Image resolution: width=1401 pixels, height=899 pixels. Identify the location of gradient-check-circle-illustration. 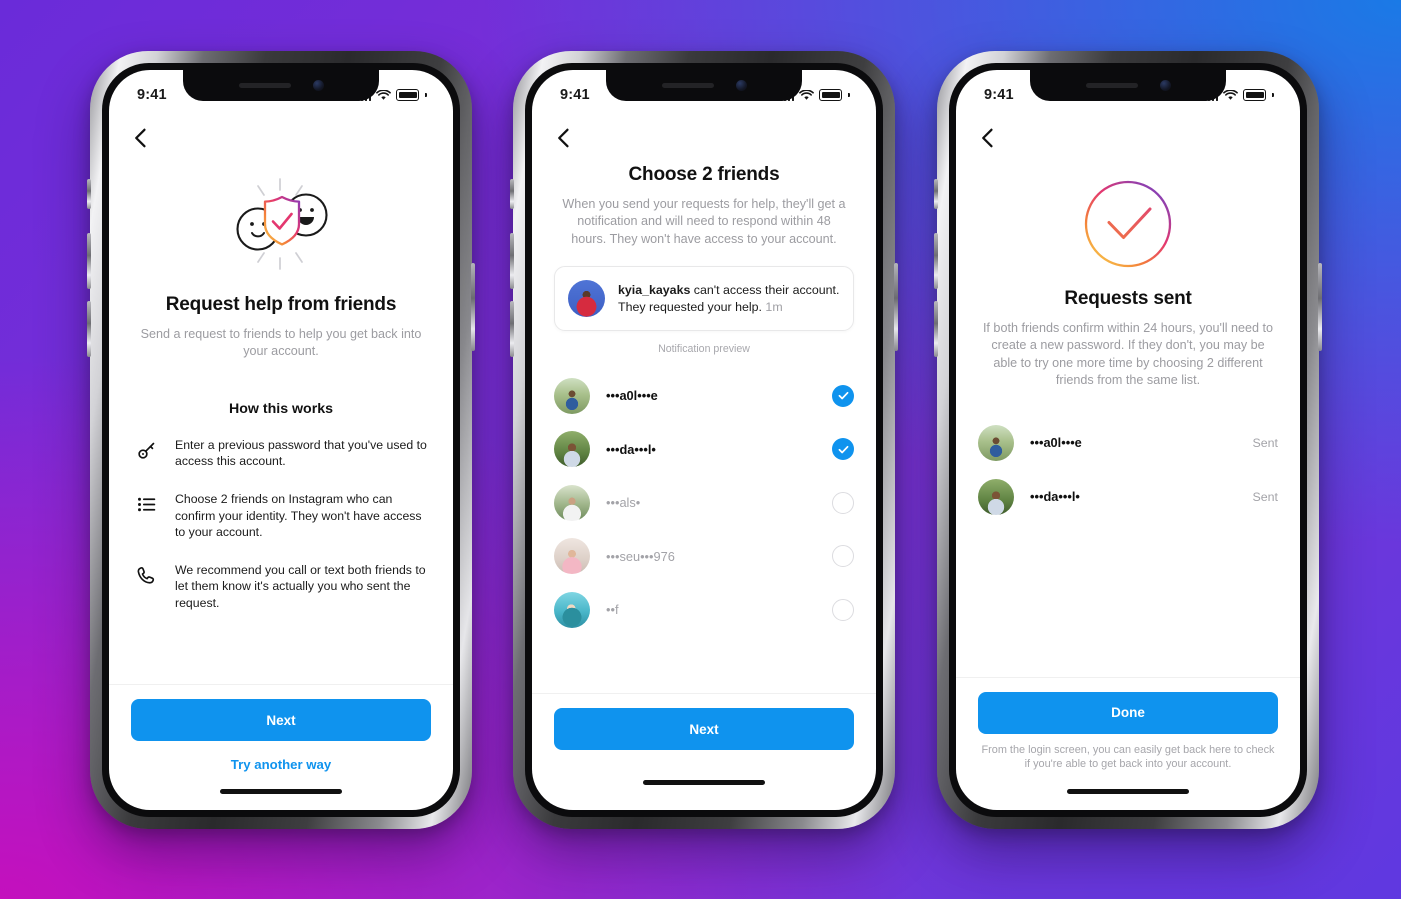
(1128, 224).